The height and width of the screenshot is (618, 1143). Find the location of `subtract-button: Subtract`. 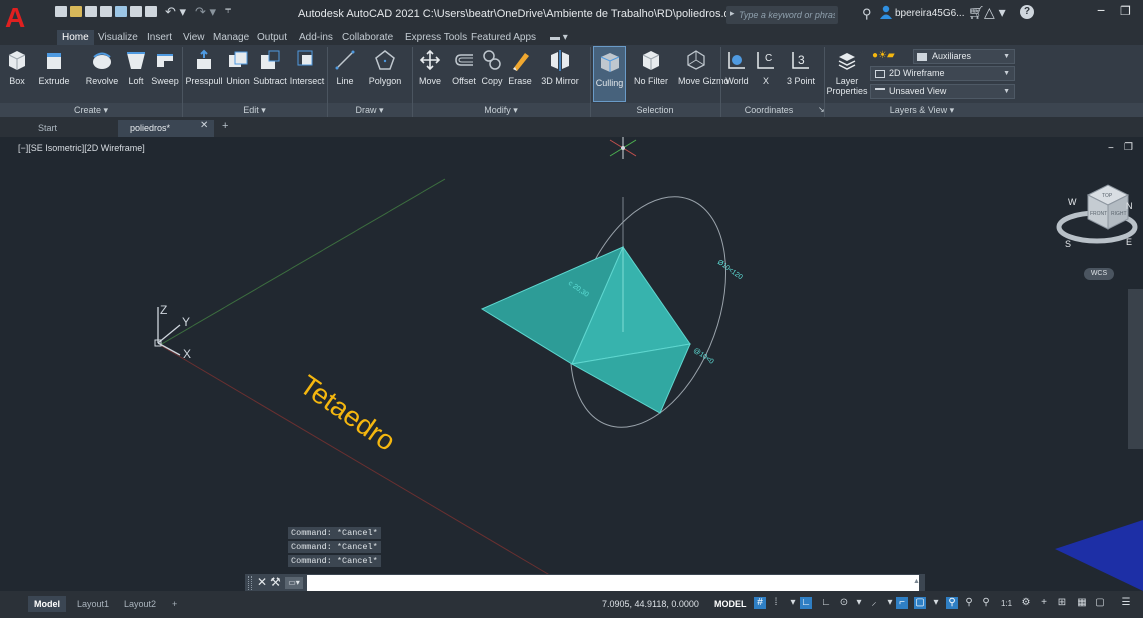

subtract-button: Subtract is located at coordinates (270, 74).